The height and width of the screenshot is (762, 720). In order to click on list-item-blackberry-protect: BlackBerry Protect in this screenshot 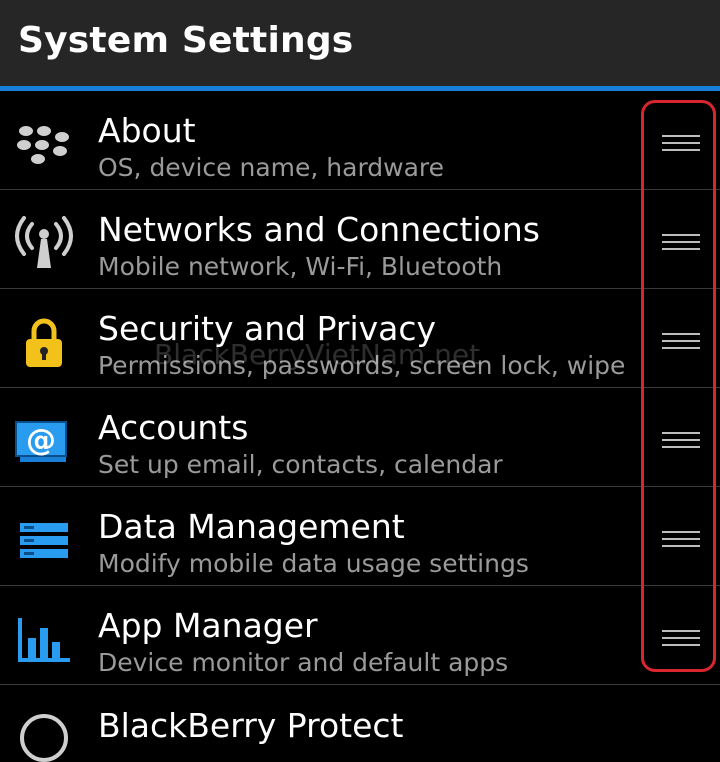, I will do `click(360, 726)`.